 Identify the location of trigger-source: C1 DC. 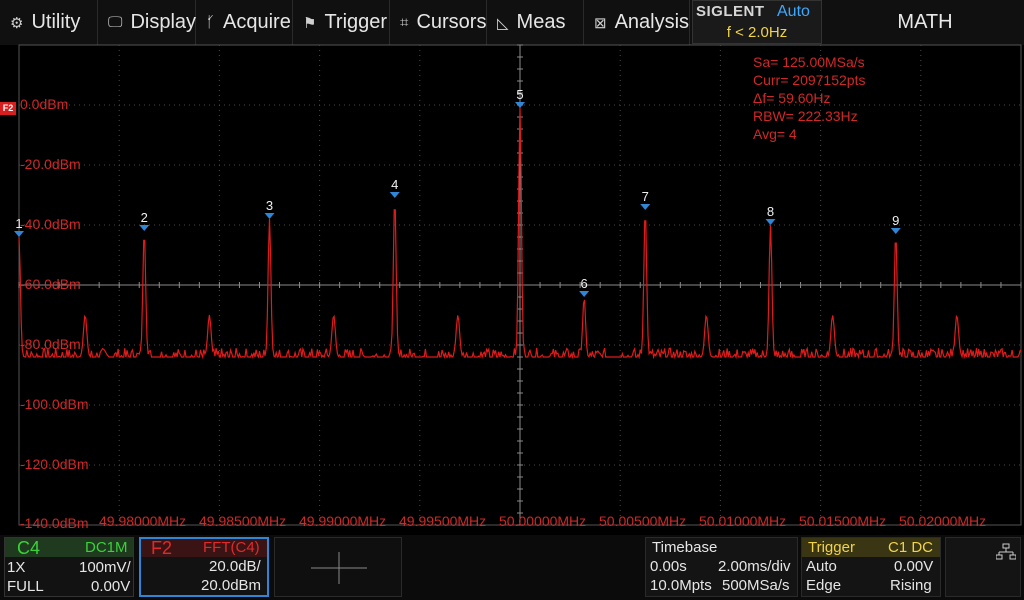
(911, 547).